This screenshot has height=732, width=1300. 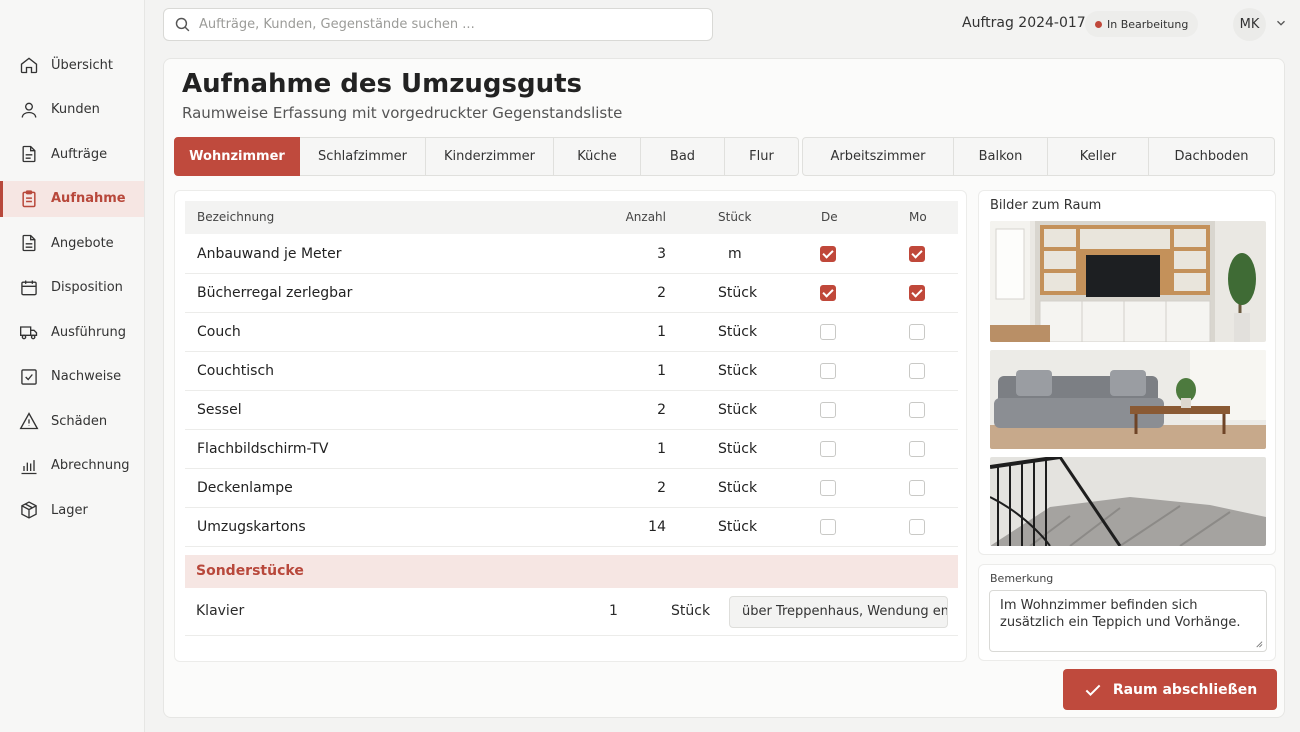 What do you see at coordinates (645, 217) in the screenshot?
I see `column-header-qty: Anzahl` at bounding box center [645, 217].